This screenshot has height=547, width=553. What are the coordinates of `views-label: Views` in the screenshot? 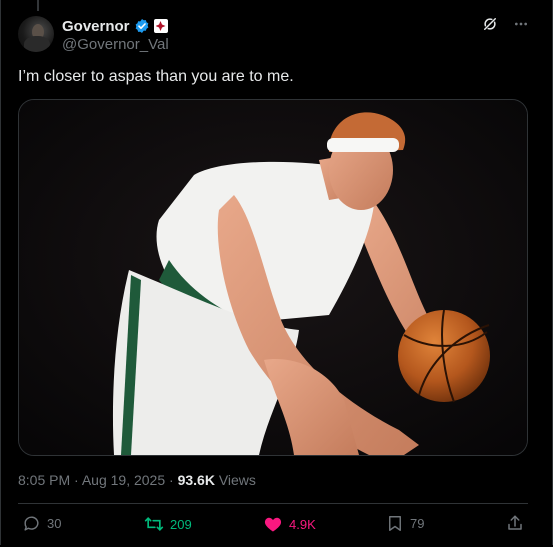 It's located at (237, 480).